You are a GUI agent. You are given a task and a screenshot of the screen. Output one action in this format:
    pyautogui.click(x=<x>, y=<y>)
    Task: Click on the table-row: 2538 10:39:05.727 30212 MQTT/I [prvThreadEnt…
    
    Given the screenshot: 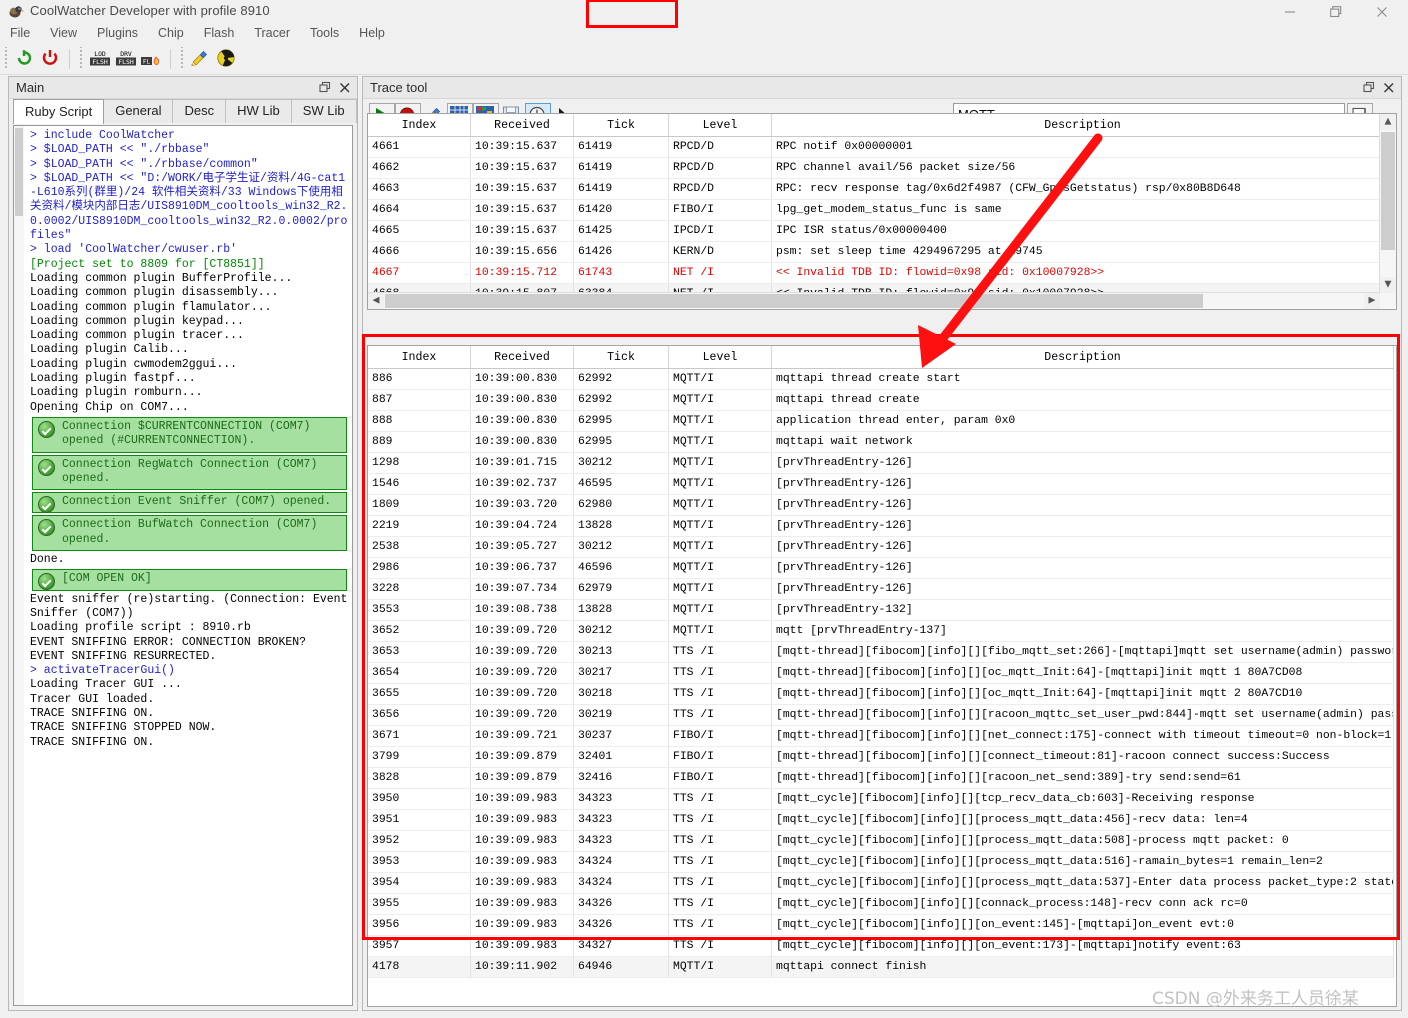 What is the action you would take?
    pyautogui.click(x=881, y=547)
    